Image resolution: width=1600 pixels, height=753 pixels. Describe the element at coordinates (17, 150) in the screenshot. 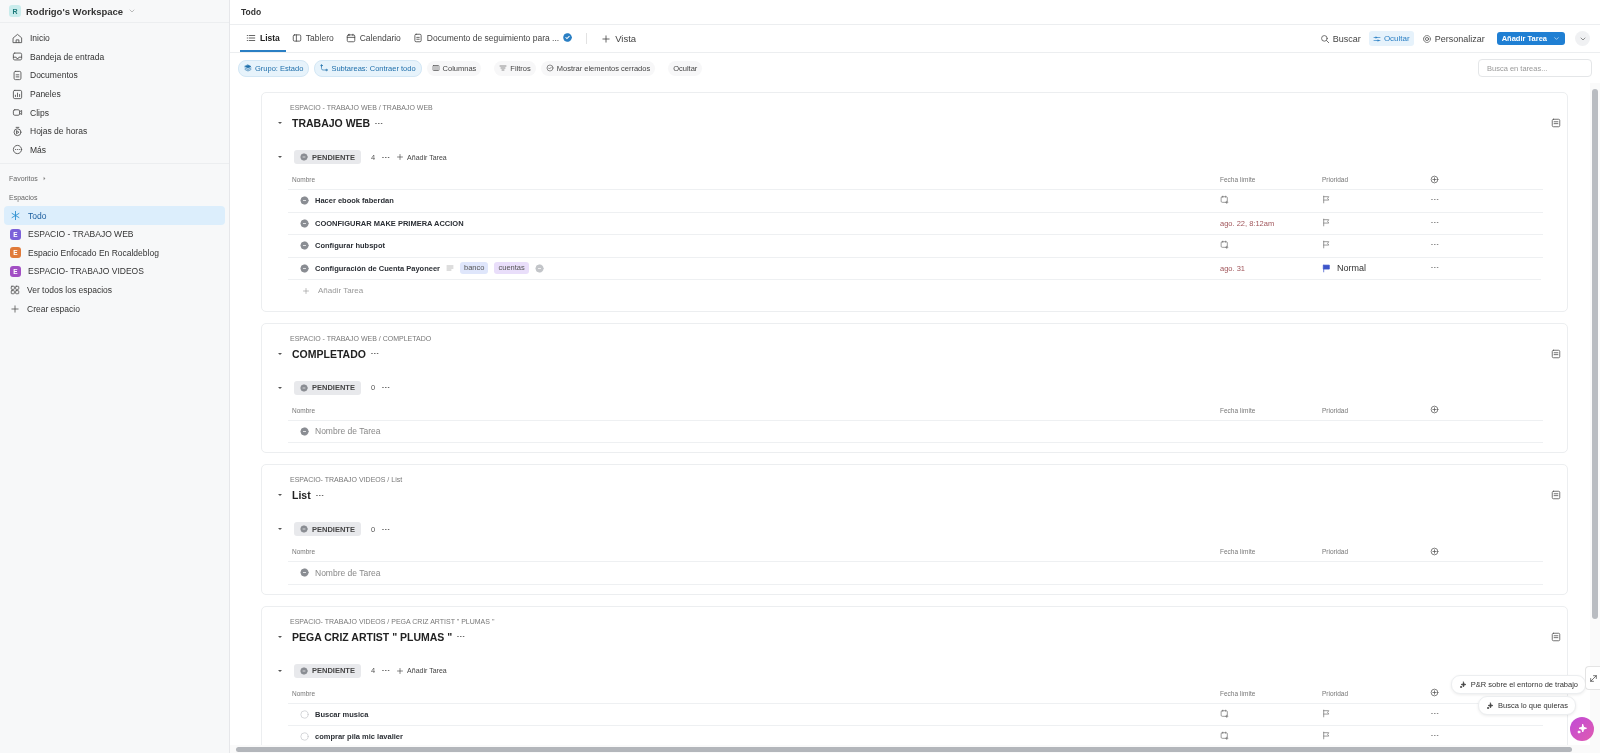

I see `more-icon` at that location.